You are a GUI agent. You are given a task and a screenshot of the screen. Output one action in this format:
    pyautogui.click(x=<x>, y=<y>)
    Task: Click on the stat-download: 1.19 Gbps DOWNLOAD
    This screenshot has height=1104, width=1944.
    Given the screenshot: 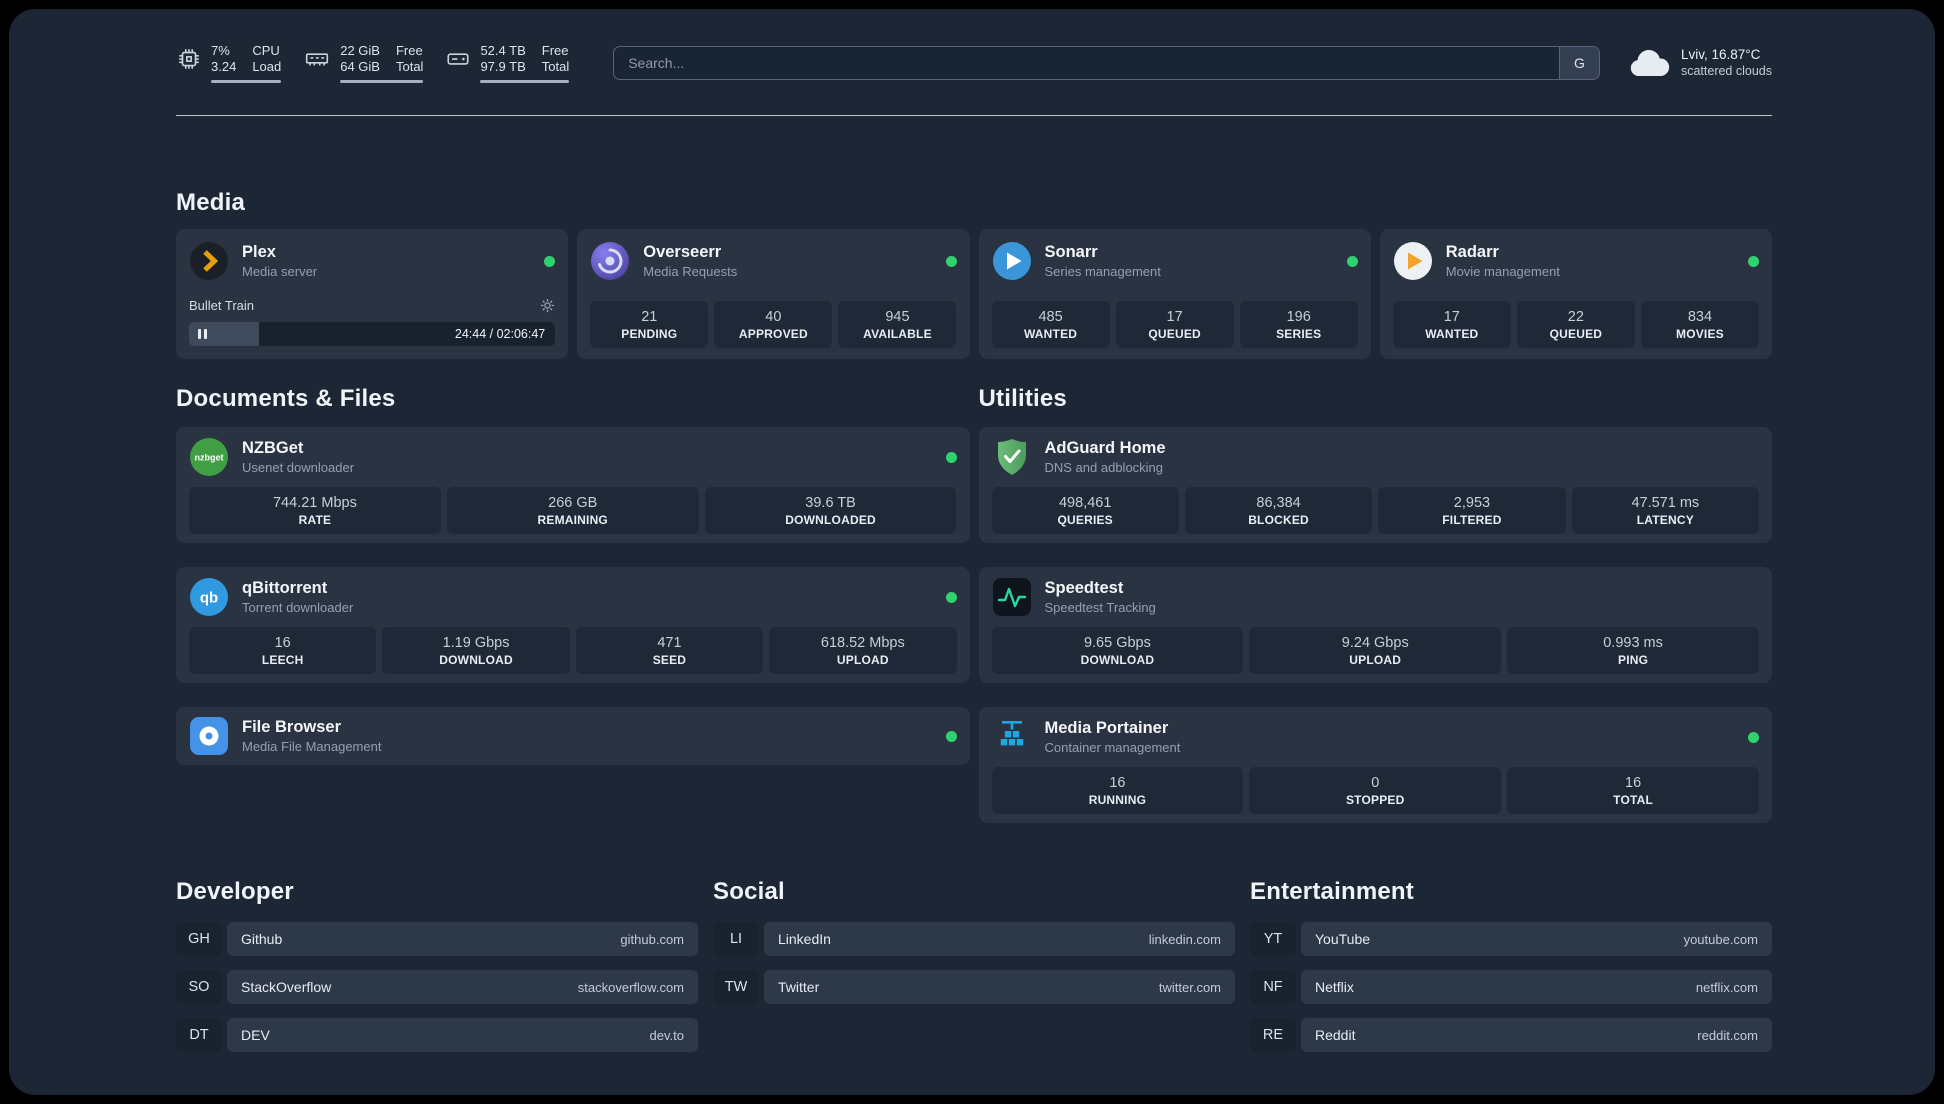 What is the action you would take?
    pyautogui.click(x=476, y=650)
    